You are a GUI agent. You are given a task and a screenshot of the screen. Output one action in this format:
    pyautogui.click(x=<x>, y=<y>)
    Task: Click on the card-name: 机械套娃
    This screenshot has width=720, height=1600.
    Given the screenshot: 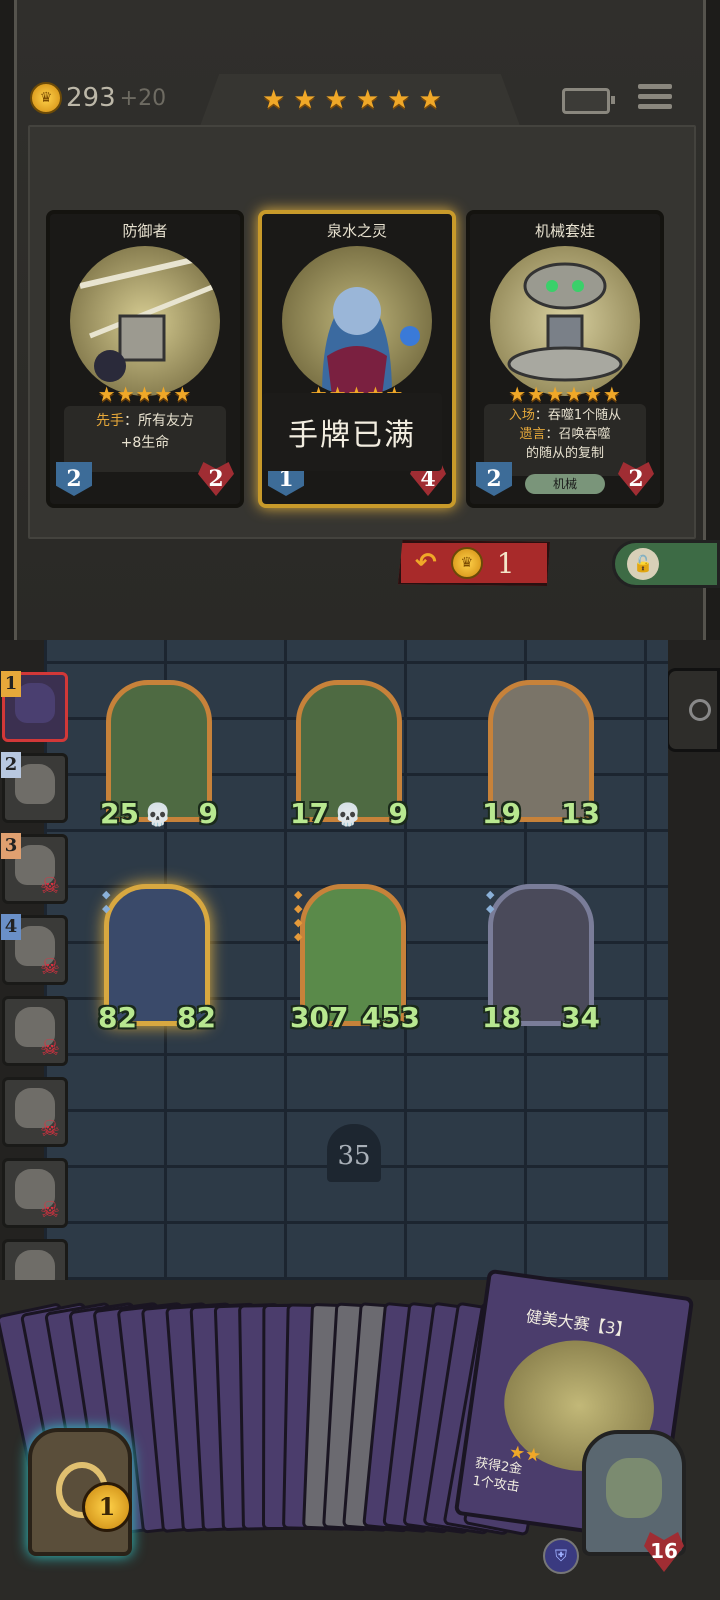 What is the action you would take?
    pyautogui.click(x=564, y=231)
    